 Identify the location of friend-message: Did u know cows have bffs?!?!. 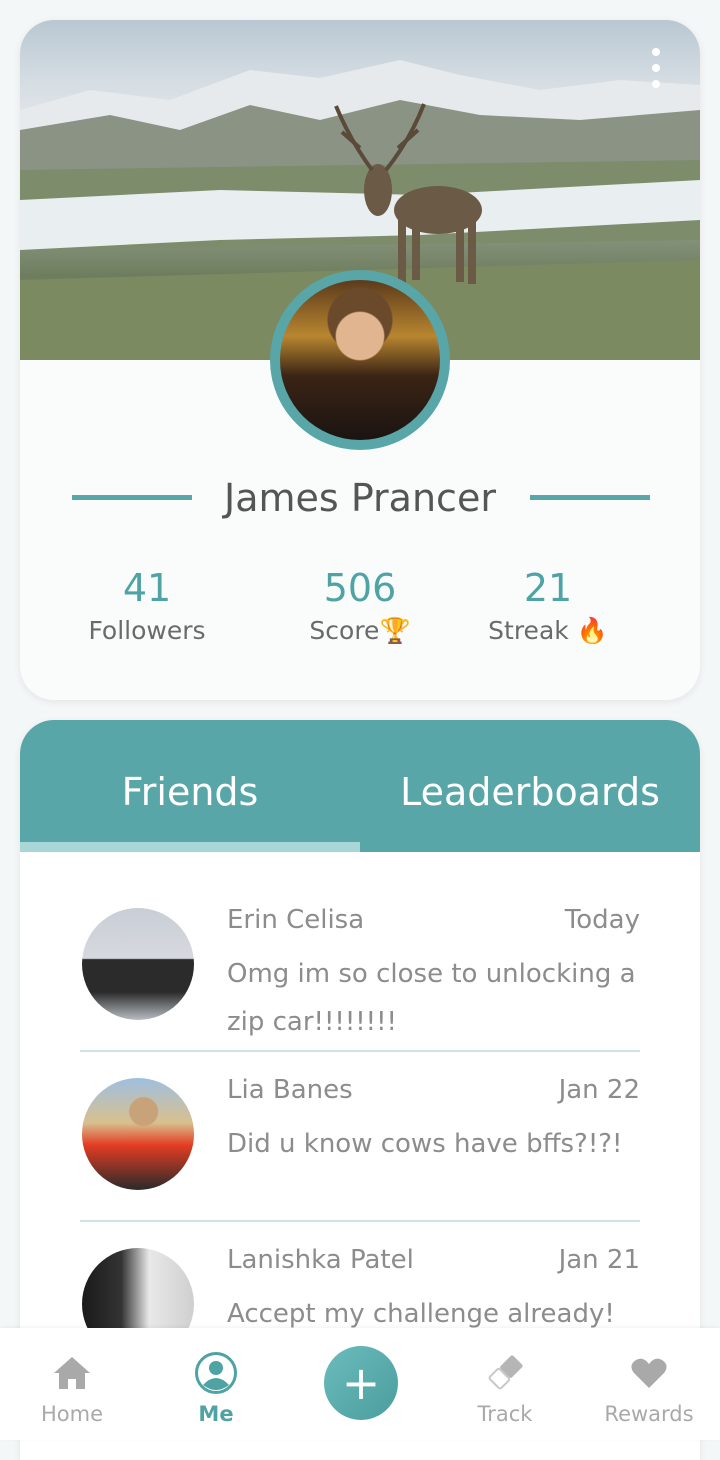
(425, 1144).